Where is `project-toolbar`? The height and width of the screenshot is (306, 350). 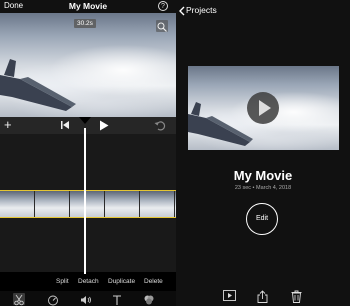
project-toolbar is located at coordinates (263, 297).